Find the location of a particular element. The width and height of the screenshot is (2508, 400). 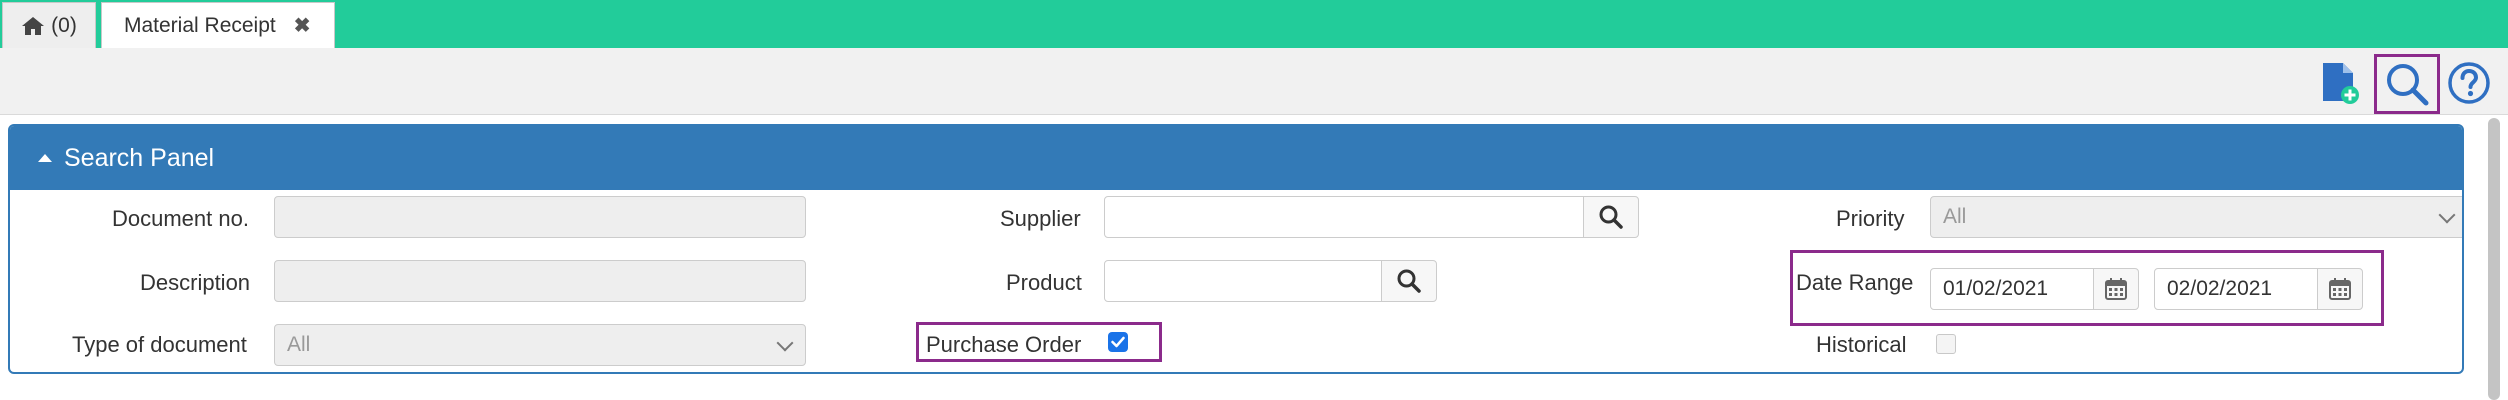

new-document-button is located at coordinates (2340, 83).